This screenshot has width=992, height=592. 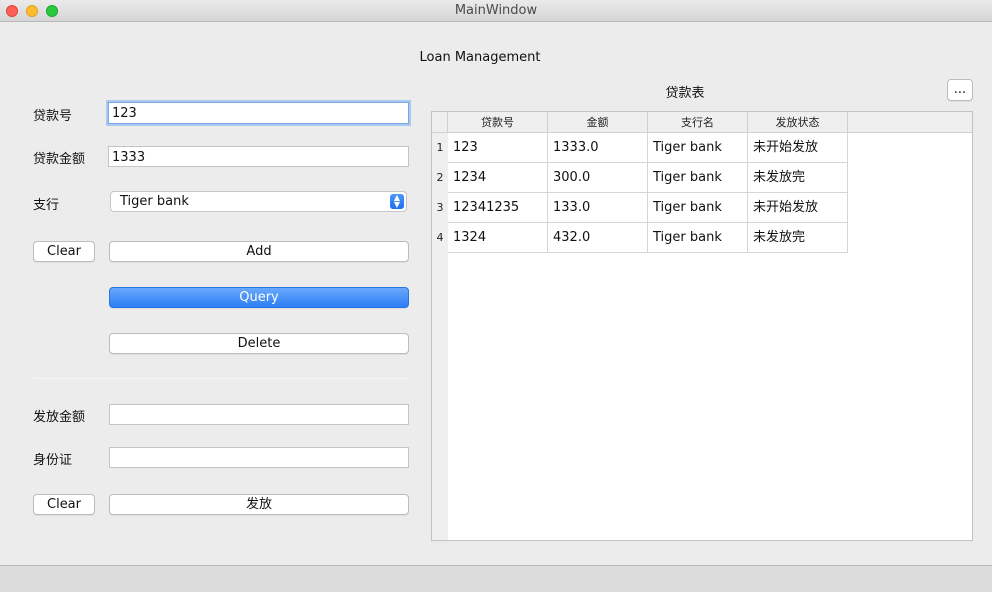 I want to click on add-button: Add, so click(x=259, y=251).